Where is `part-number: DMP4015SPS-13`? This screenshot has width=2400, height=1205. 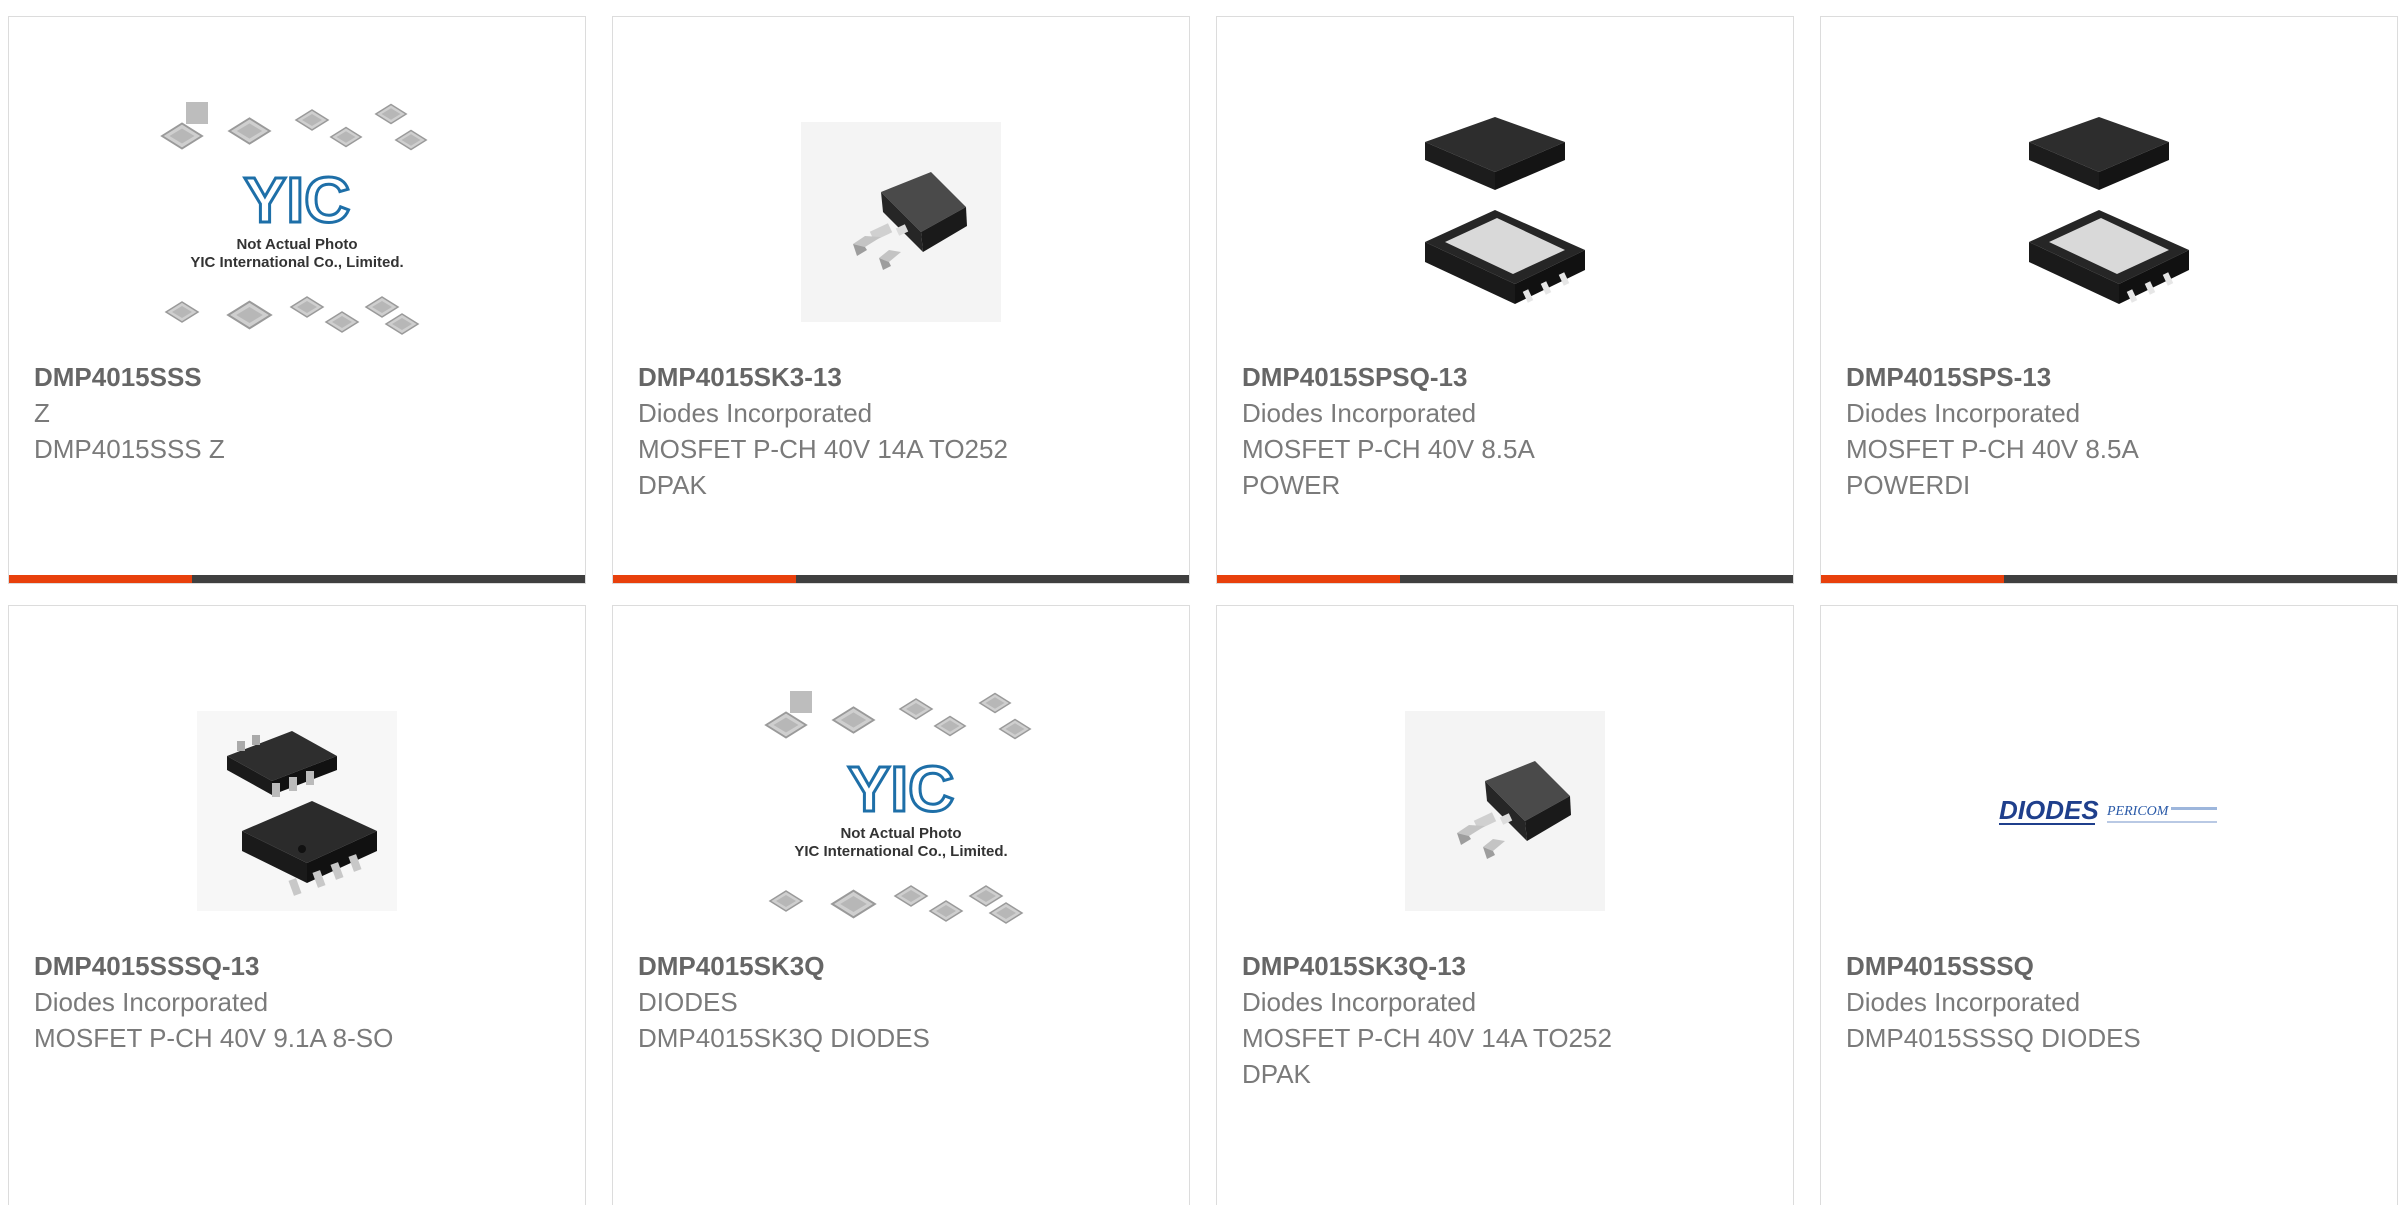 part-number: DMP4015SPS-13 is located at coordinates (2111, 377).